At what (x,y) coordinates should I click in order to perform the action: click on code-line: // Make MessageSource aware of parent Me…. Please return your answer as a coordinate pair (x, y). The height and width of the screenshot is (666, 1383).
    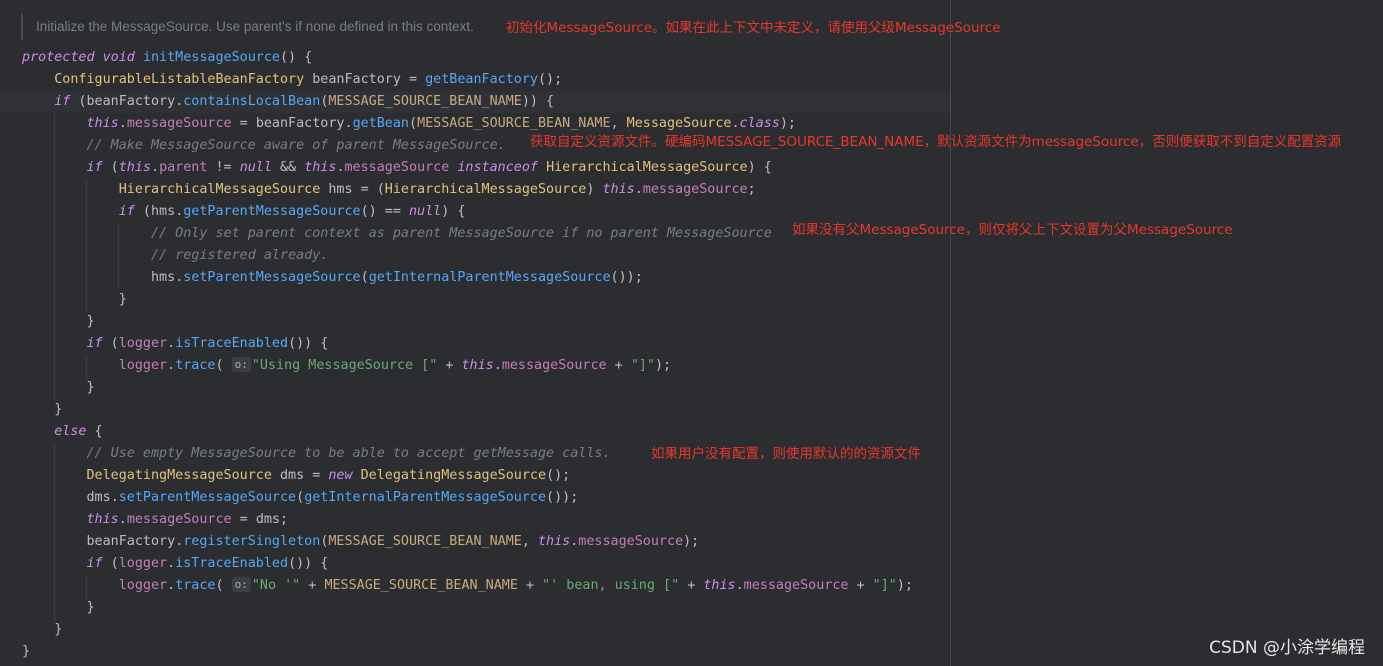
    Looking at the image, I should click on (296, 145).